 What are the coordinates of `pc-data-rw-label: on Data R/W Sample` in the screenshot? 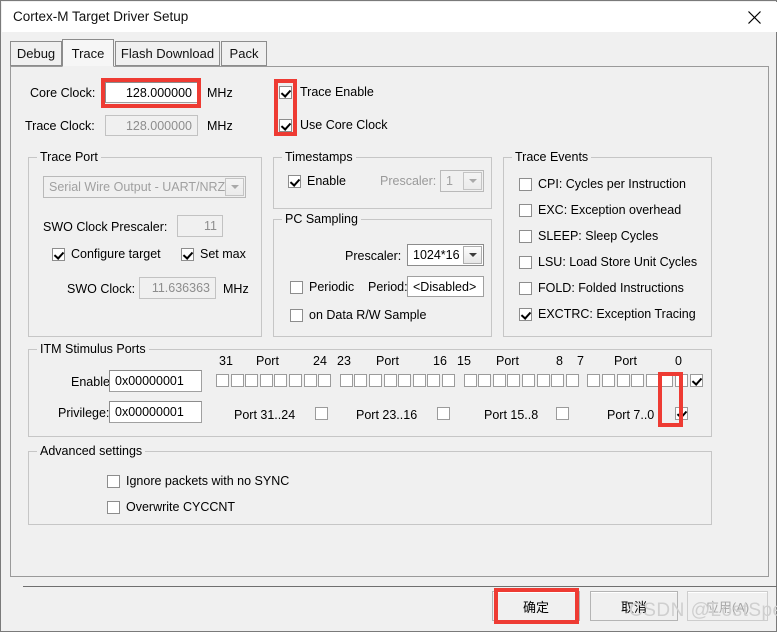 It's located at (368, 315).